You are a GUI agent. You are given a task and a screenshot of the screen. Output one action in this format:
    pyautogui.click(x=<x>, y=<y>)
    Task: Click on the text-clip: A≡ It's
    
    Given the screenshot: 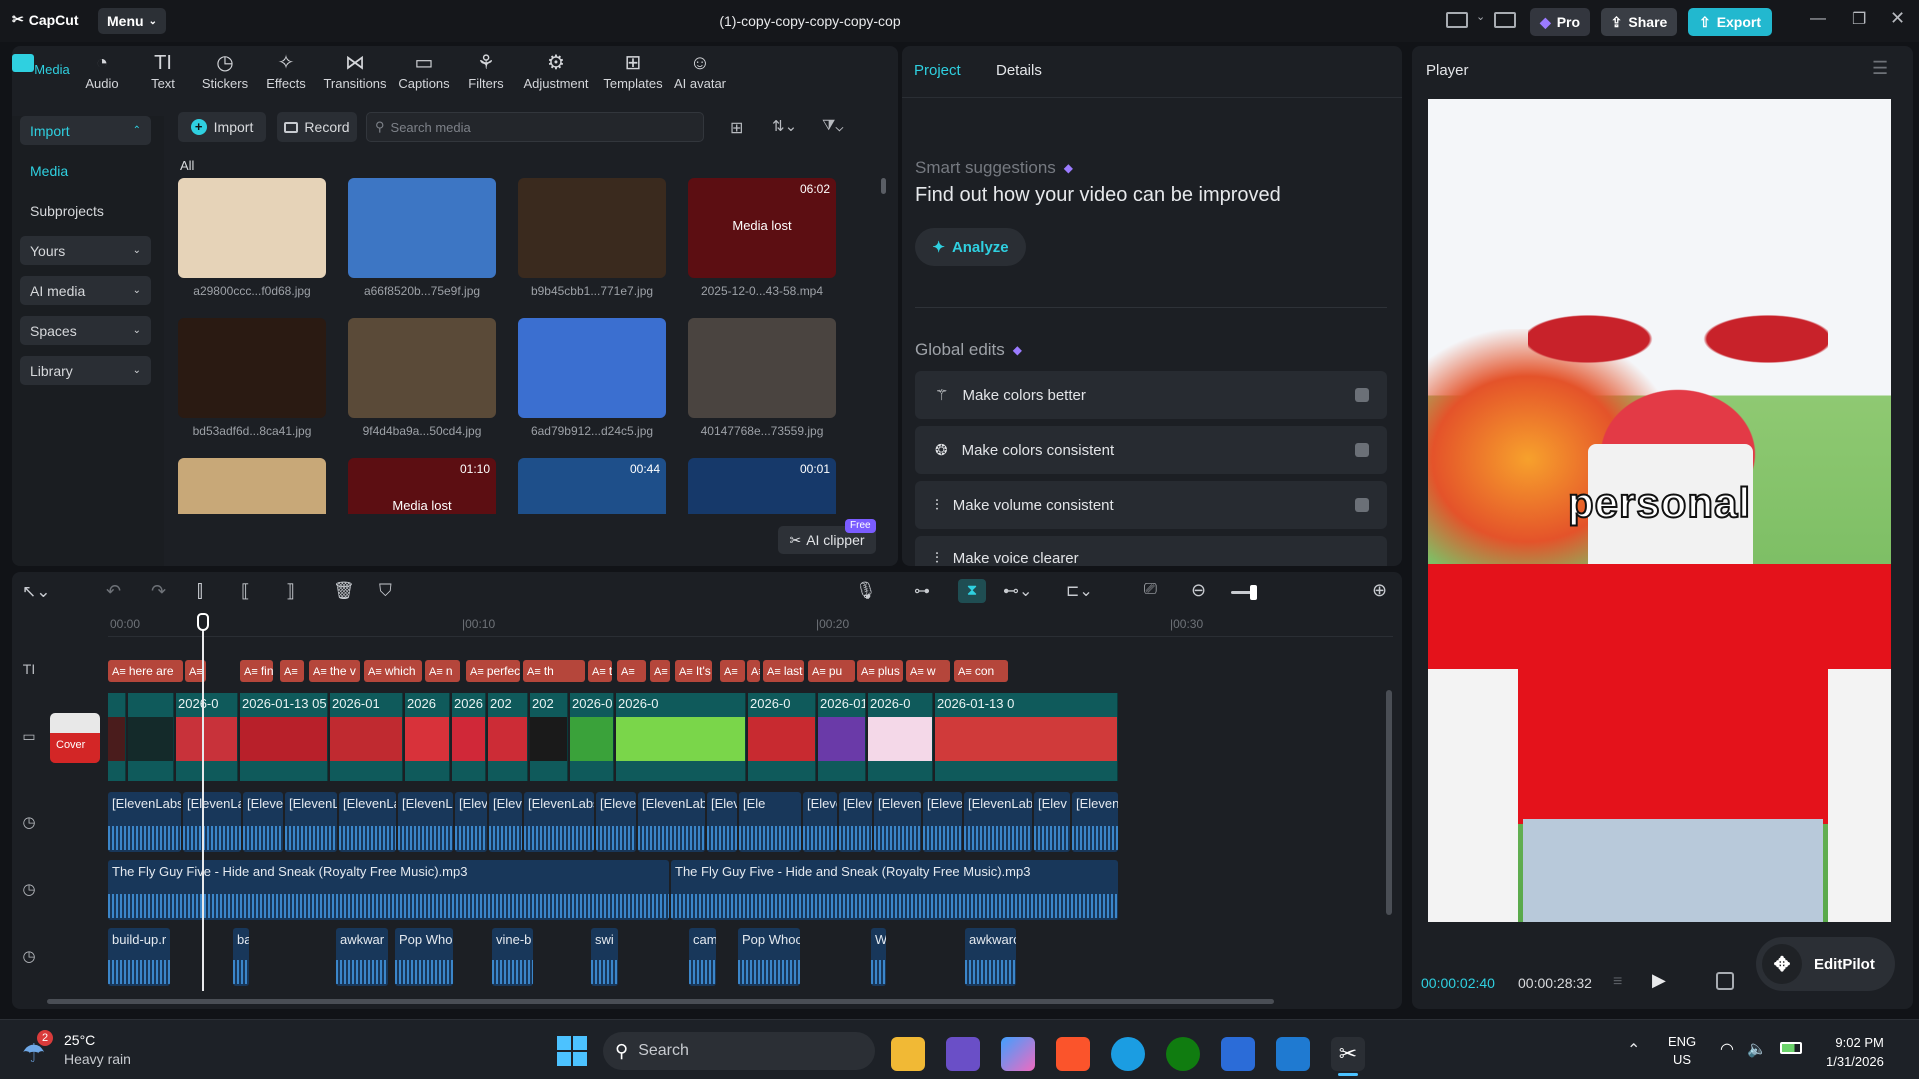 What is the action you would take?
    pyautogui.click(x=693, y=671)
    